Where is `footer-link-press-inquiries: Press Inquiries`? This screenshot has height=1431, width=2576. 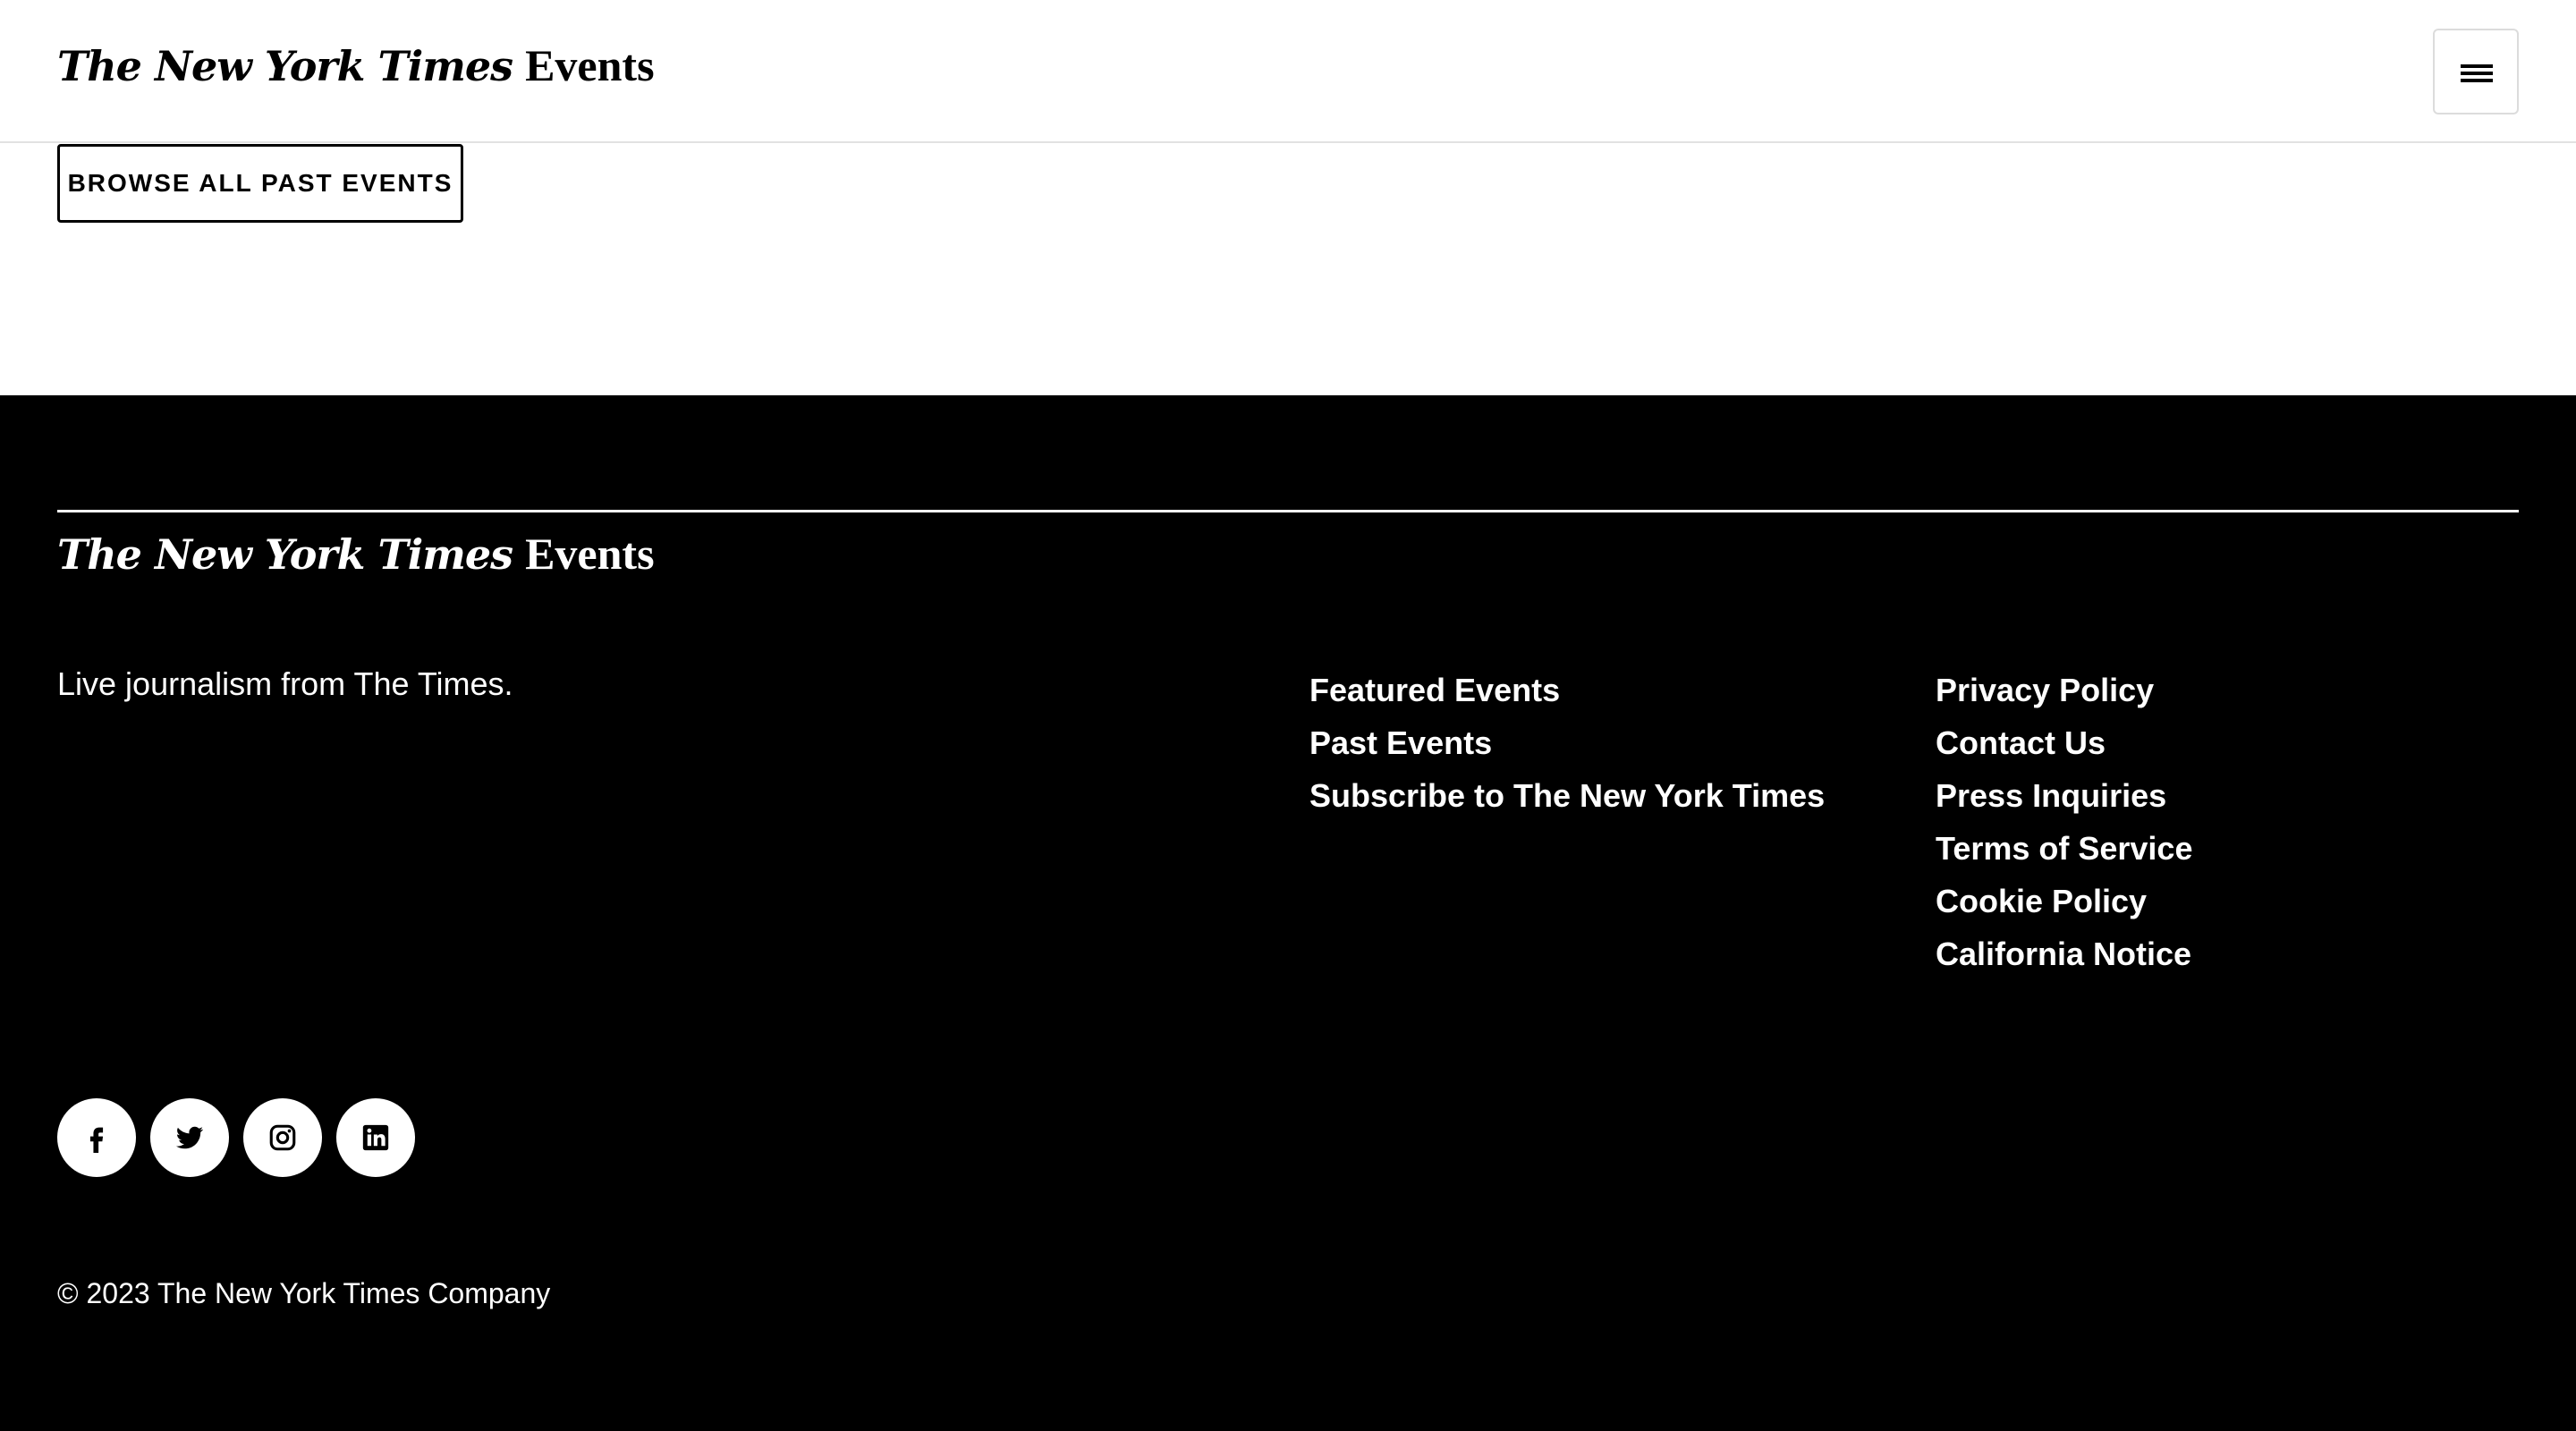 footer-link-press-inquiries: Press Inquiries is located at coordinates (2064, 796).